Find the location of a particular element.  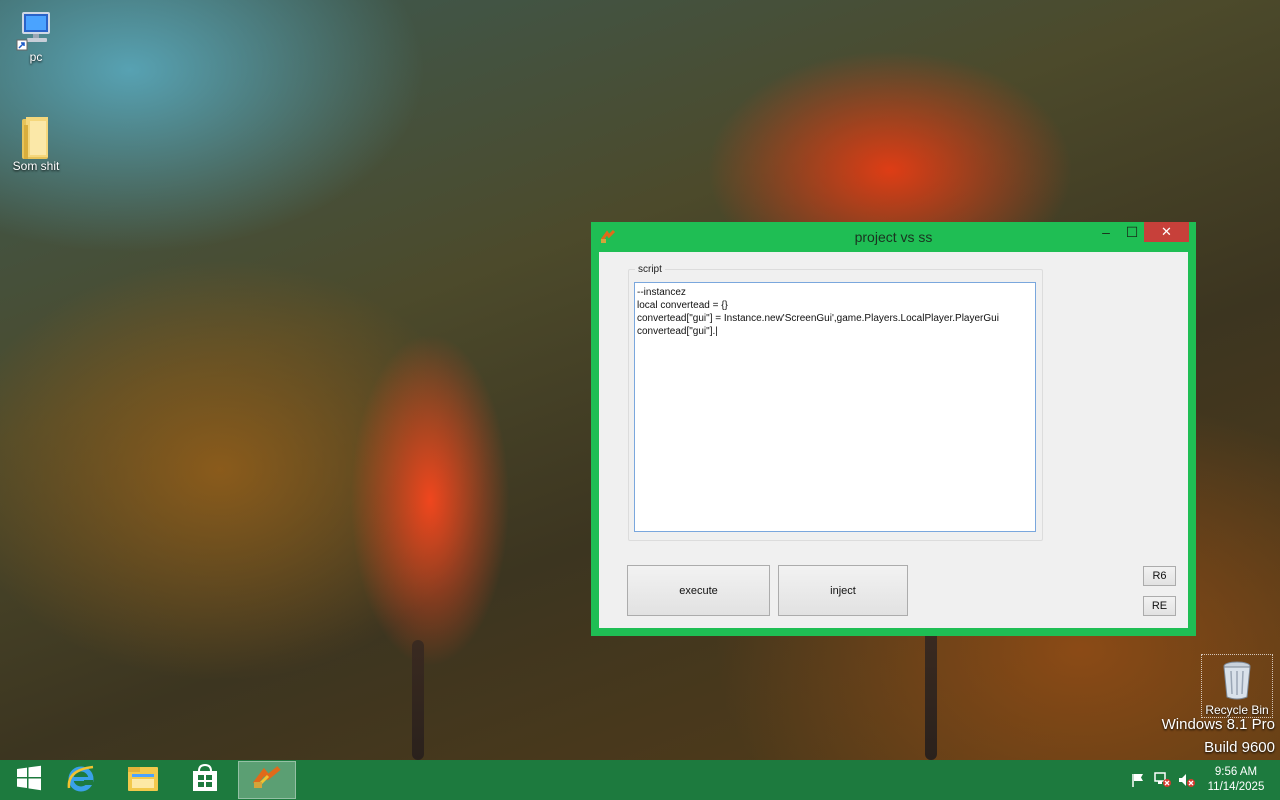

store-icon is located at coordinates (205, 780).